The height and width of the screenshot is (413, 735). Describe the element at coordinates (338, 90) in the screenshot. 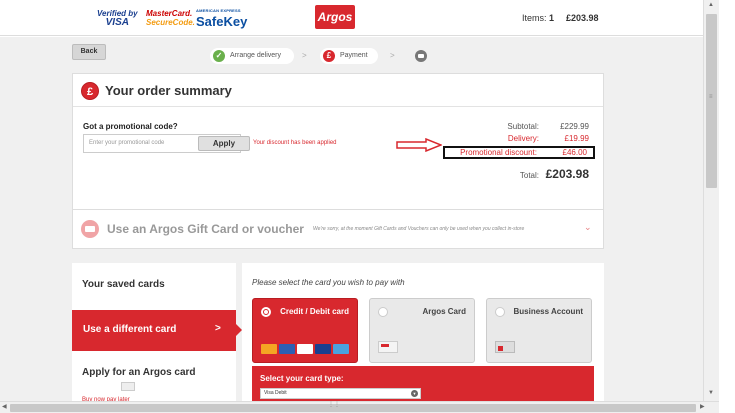

I see `order-summary-header: £ Your order summary` at that location.